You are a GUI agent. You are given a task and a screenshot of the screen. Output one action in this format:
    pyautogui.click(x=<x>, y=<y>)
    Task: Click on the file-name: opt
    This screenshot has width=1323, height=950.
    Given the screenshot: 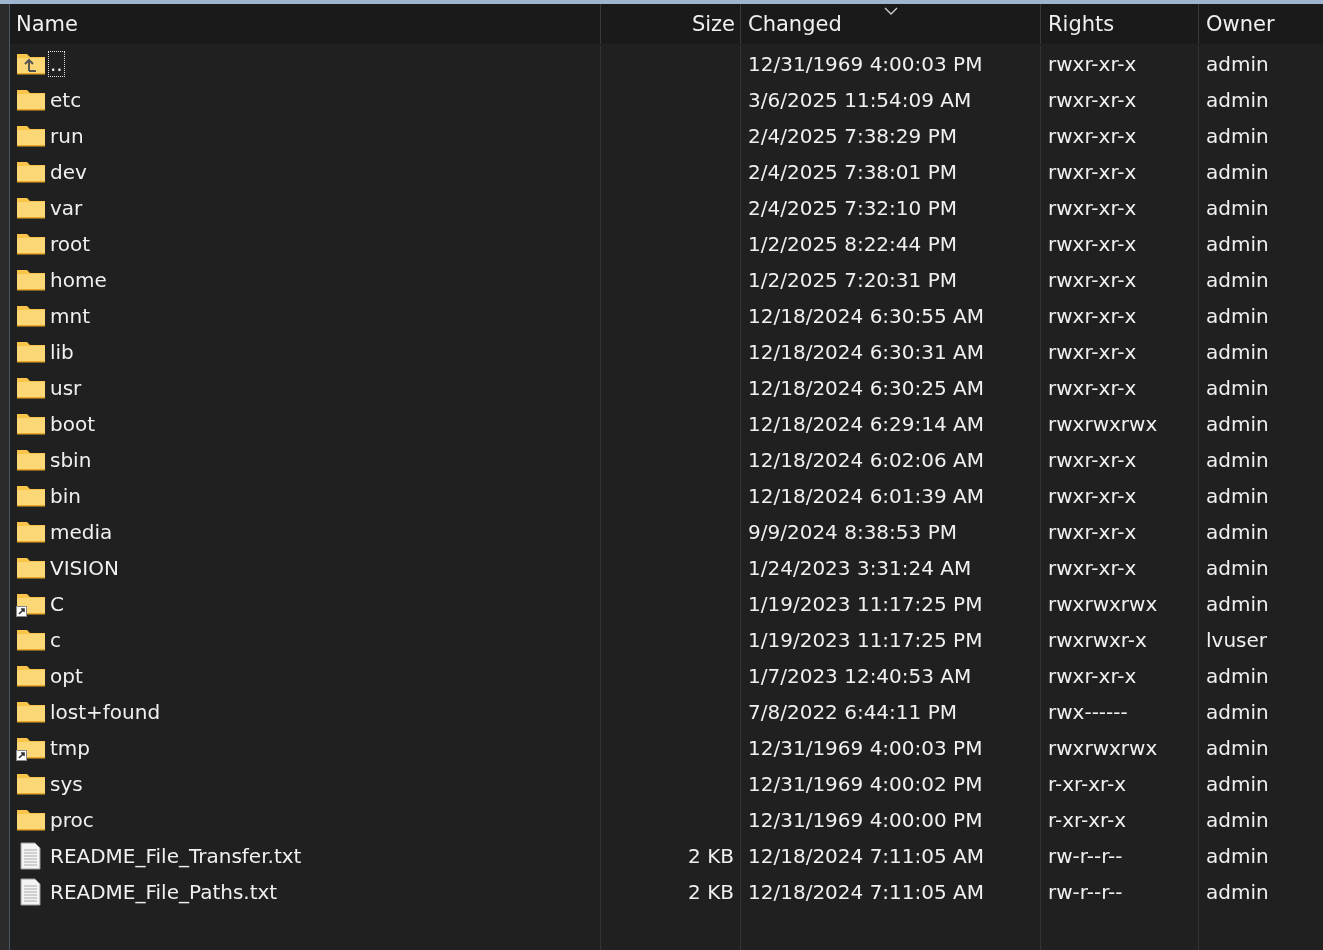 What is the action you would take?
    pyautogui.click(x=66, y=676)
    